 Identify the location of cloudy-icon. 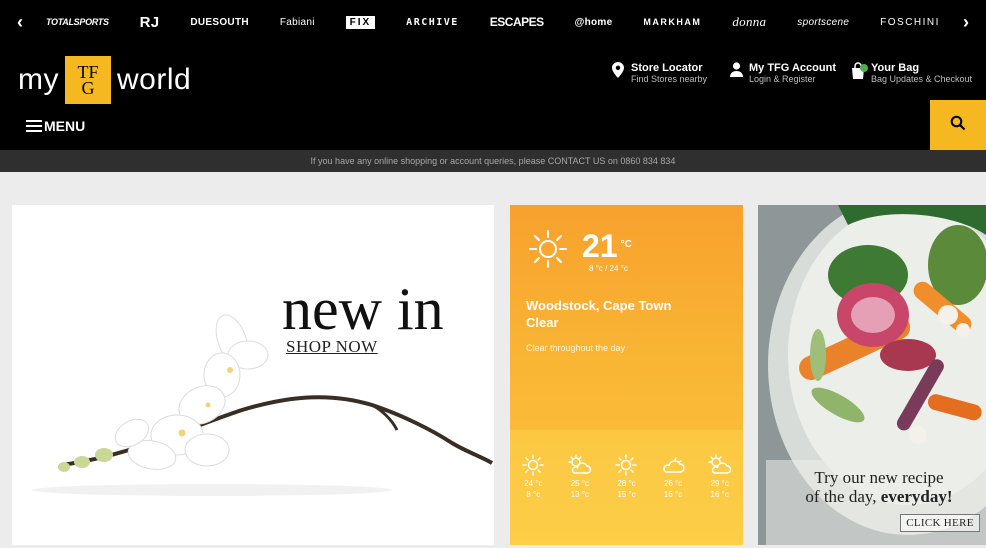
(673, 465).